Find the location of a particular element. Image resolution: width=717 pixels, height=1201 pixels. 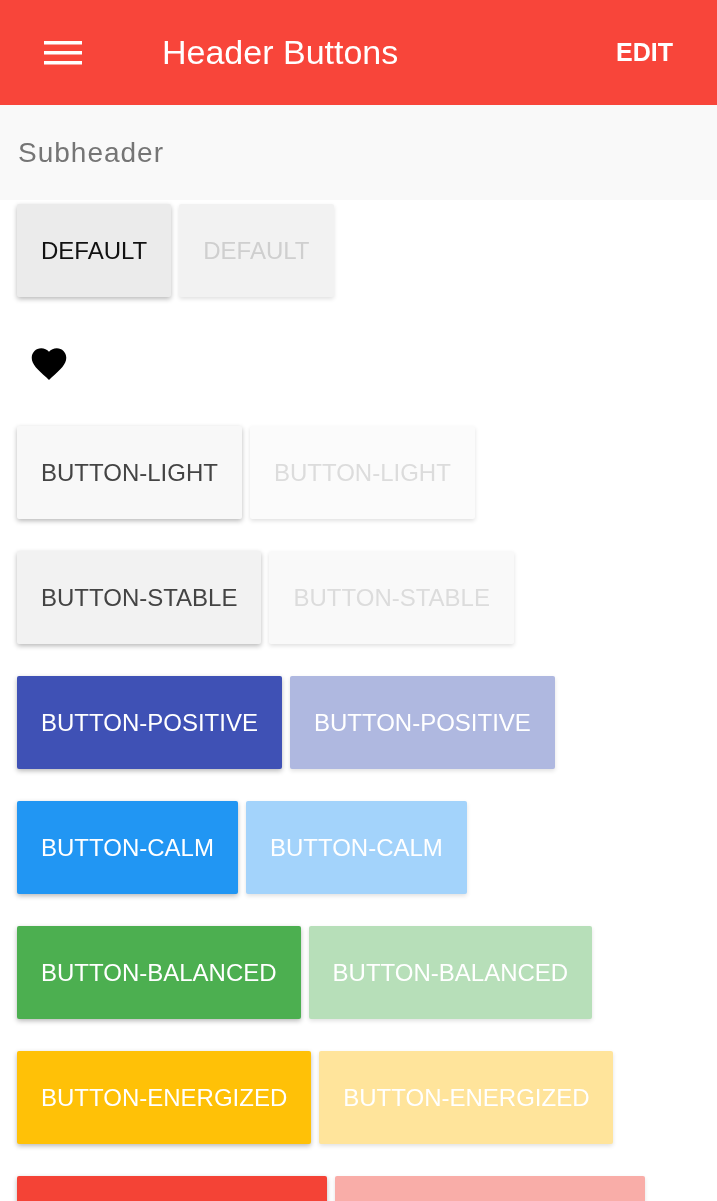

button: BUTTON-STABLE is located at coordinates (139, 597).